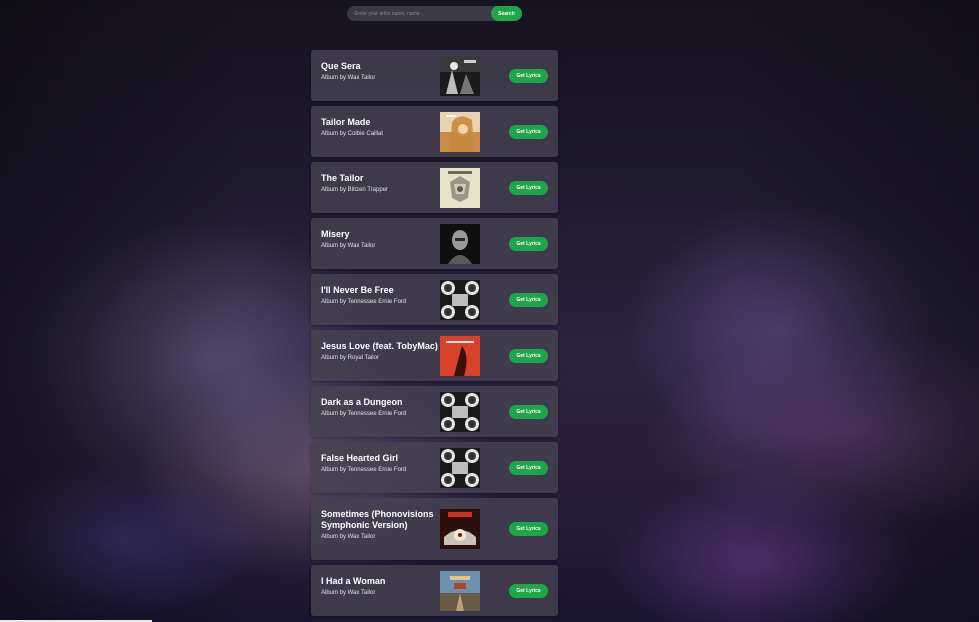  I want to click on song-title: False Hearted Girl, so click(360, 458).